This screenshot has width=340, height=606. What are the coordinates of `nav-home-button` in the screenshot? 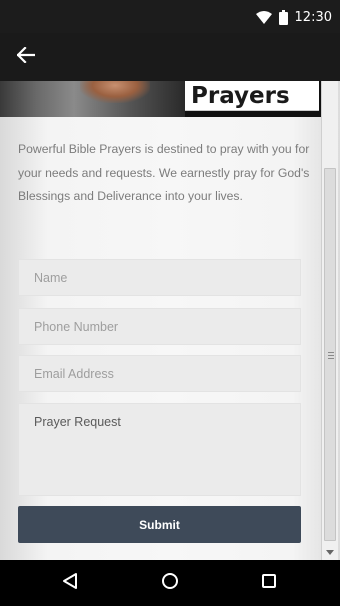 It's located at (170, 583).